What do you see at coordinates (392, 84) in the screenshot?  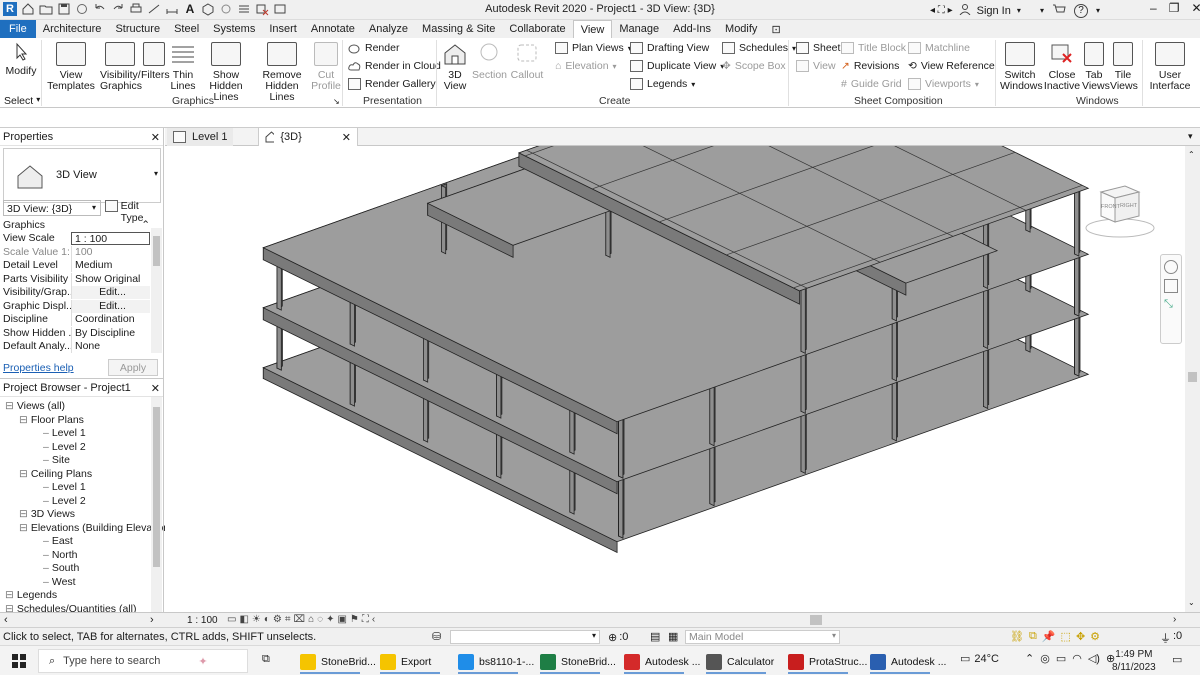 I see `render-gallery-button: Render Gallery` at bounding box center [392, 84].